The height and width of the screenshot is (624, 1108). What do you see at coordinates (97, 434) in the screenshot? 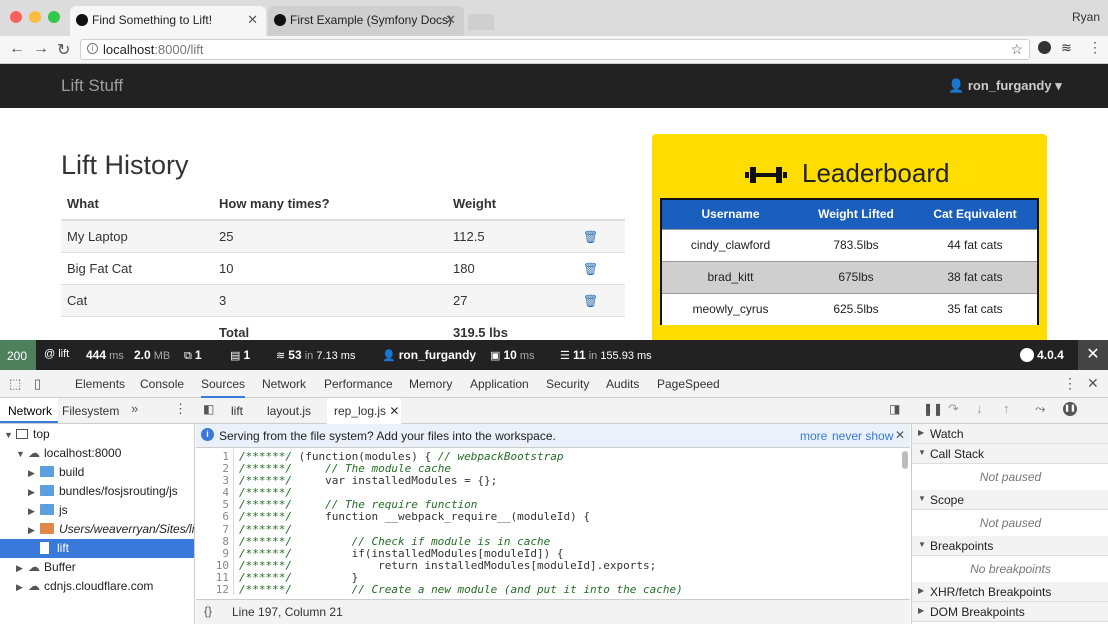
I see `tree-item-top: ▼ top` at bounding box center [97, 434].